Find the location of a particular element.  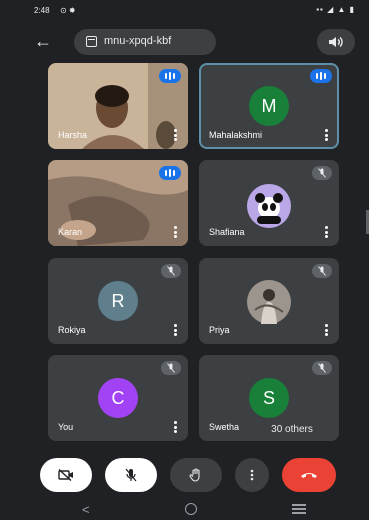

more-options-button is located at coordinates (252, 475).